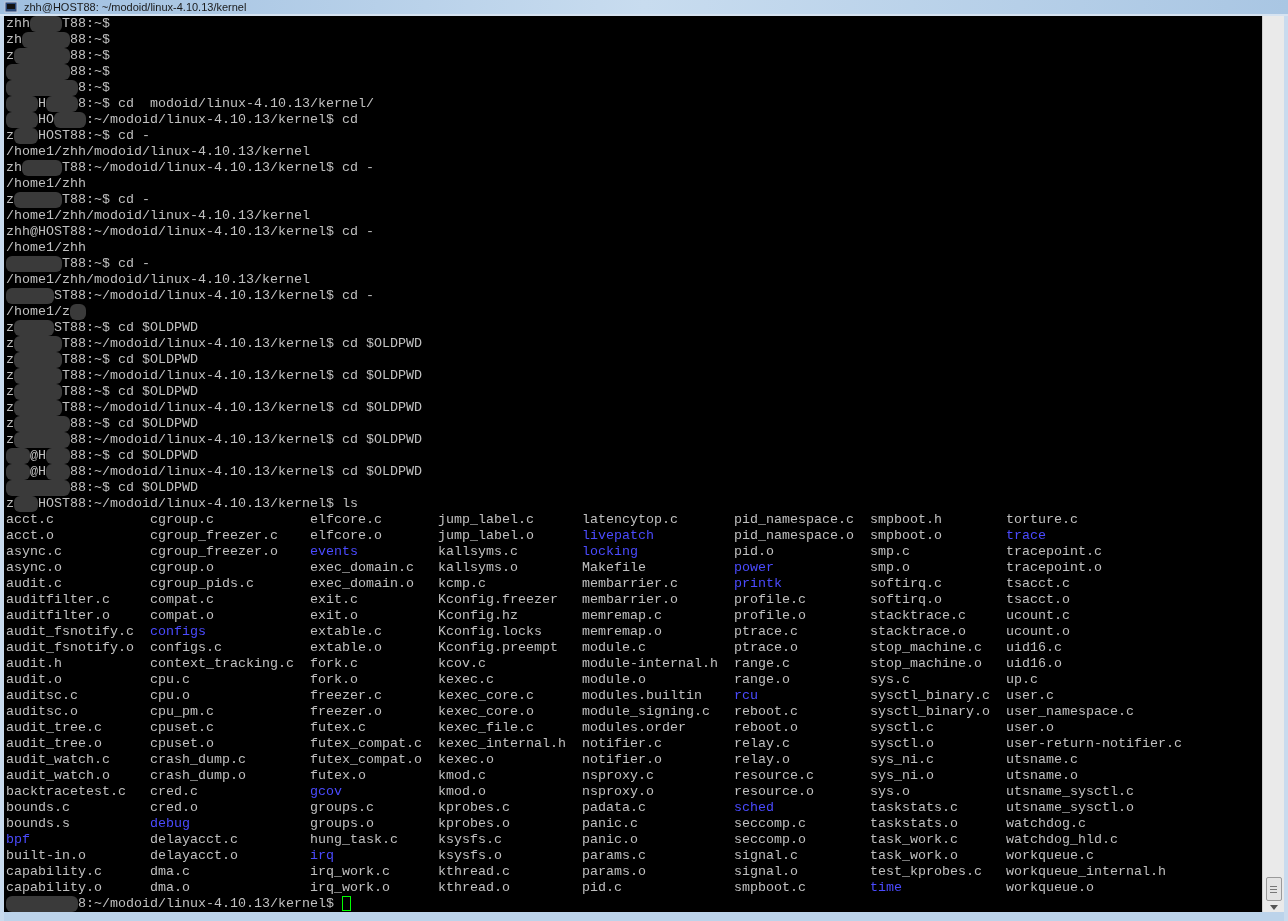 The image size is (1288, 921). What do you see at coordinates (762, 759) in the screenshot?
I see `file-name: relay.o` at bounding box center [762, 759].